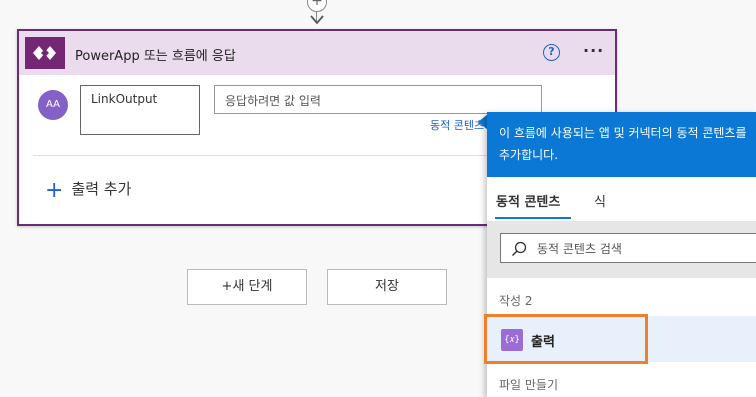  What do you see at coordinates (53, 105) in the screenshot?
I see `avatar: AA` at bounding box center [53, 105].